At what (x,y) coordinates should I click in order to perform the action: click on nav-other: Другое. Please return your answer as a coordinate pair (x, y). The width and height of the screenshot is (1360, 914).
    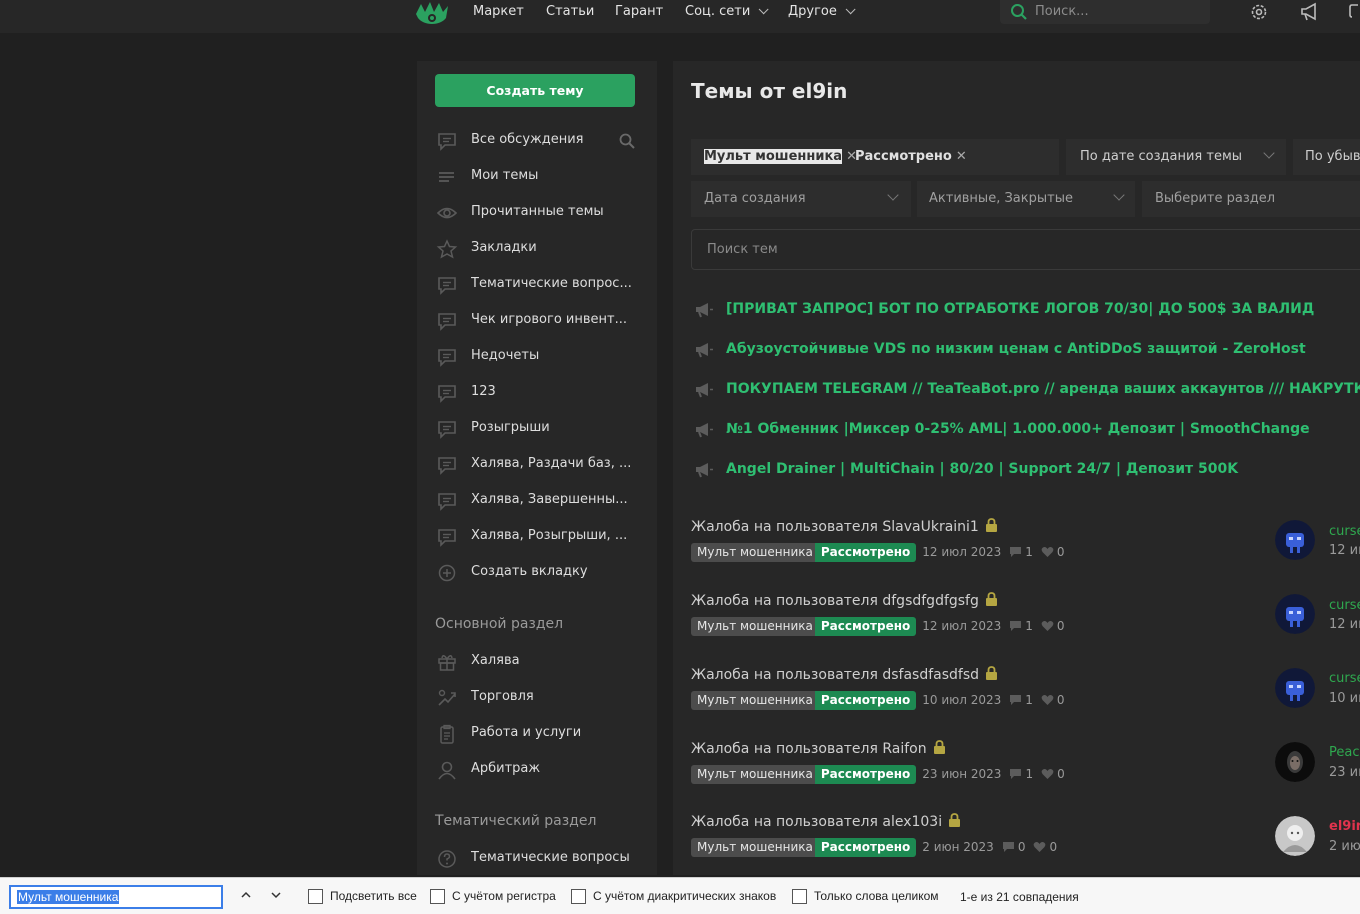
    Looking at the image, I should click on (822, 11).